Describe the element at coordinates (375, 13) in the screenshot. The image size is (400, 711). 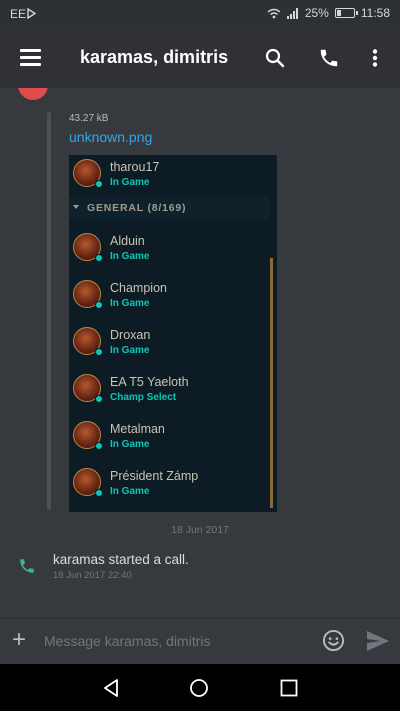
I see `clock: 11:58` at that location.